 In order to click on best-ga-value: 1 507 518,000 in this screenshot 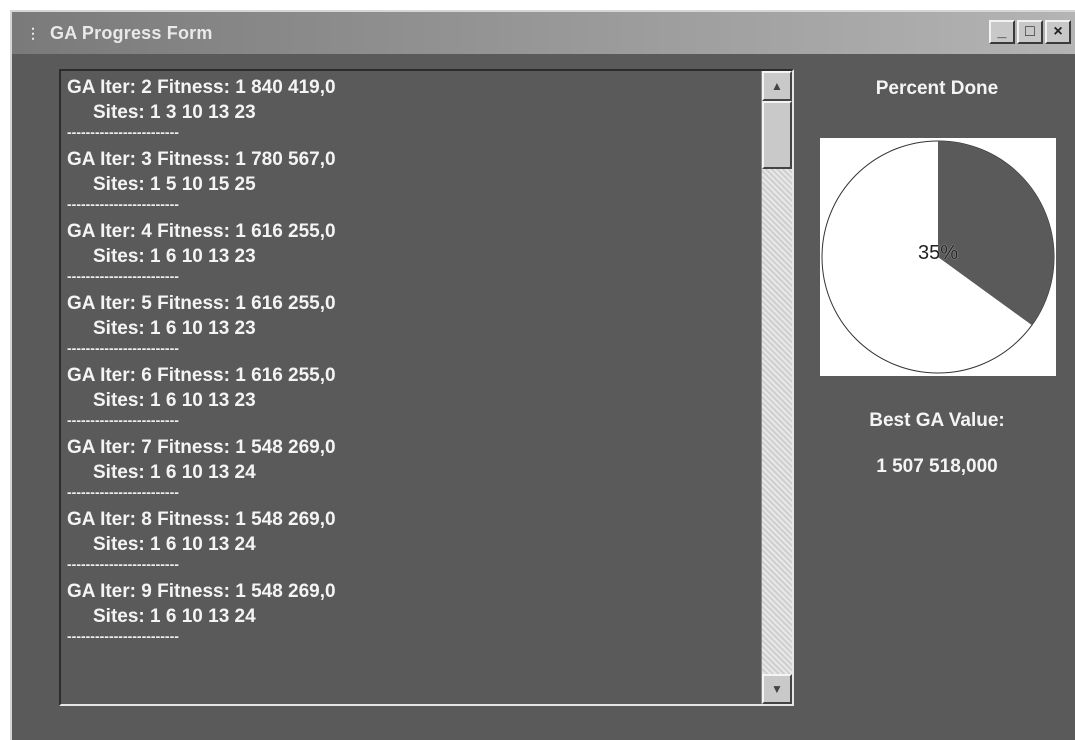, I will do `click(937, 466)`.